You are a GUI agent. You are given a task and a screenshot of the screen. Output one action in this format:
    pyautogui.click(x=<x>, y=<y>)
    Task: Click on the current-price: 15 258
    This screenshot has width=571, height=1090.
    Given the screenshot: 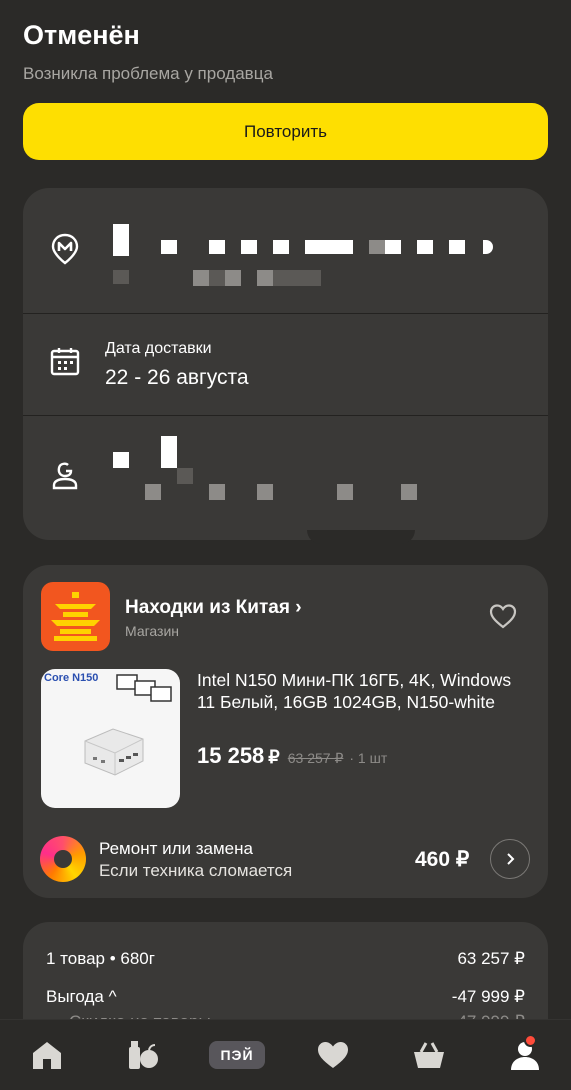 What is the action you would take?
    pyautogui.click(x=231, y=755)
    